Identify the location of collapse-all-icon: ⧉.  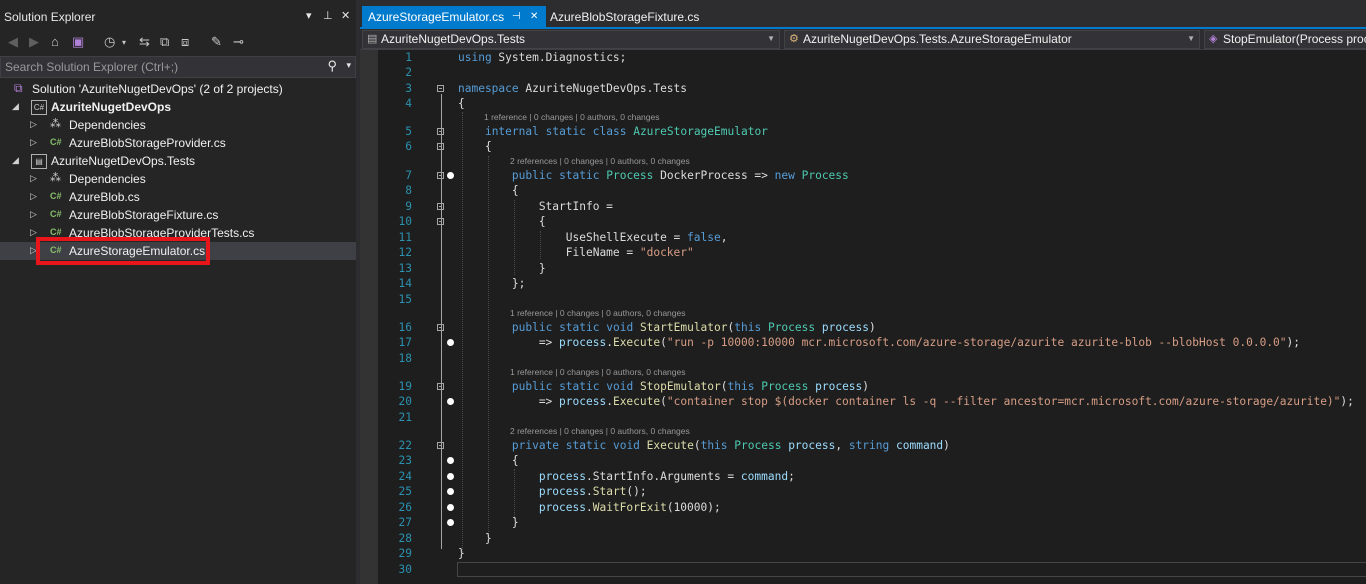
(164, 42).